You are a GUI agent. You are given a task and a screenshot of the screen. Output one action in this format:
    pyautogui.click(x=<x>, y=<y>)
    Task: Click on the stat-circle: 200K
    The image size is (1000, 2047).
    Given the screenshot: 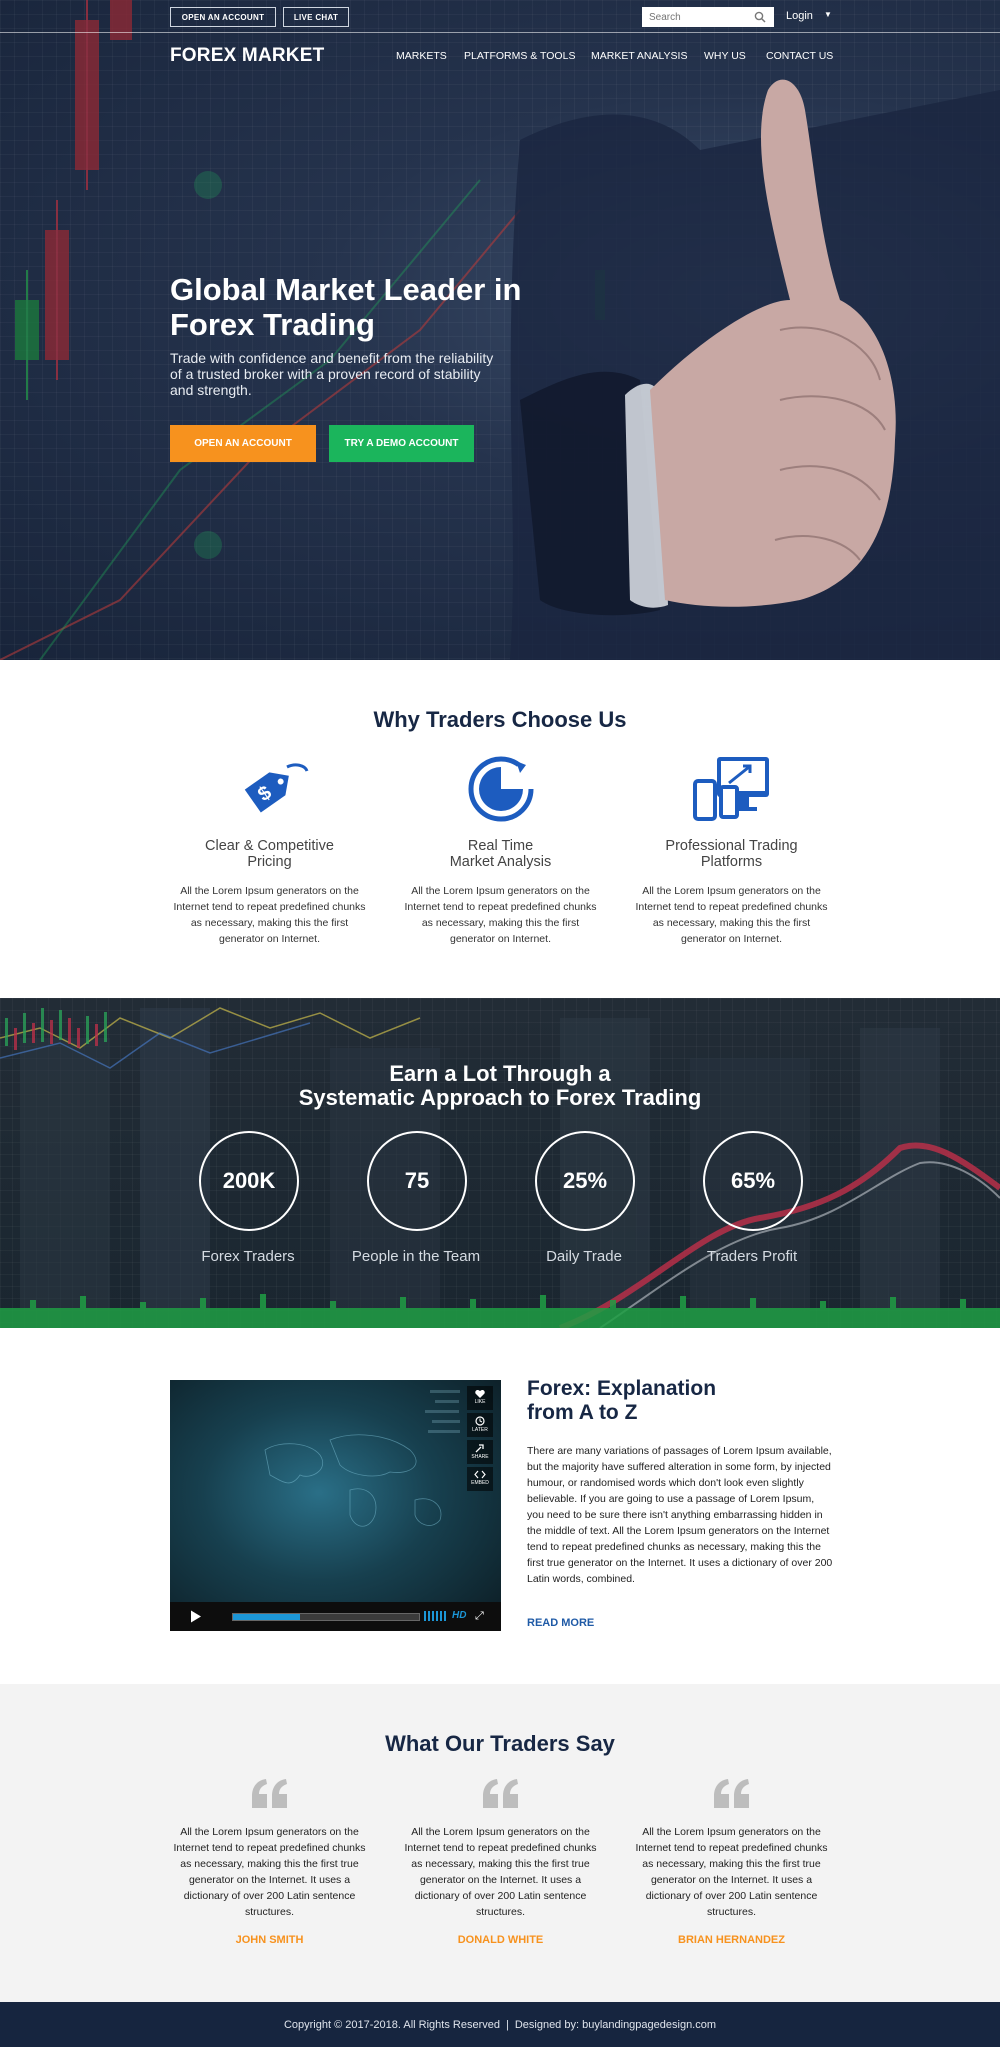 What is the action you would take?
    pyautogui.click(x=249, y=1181)
    